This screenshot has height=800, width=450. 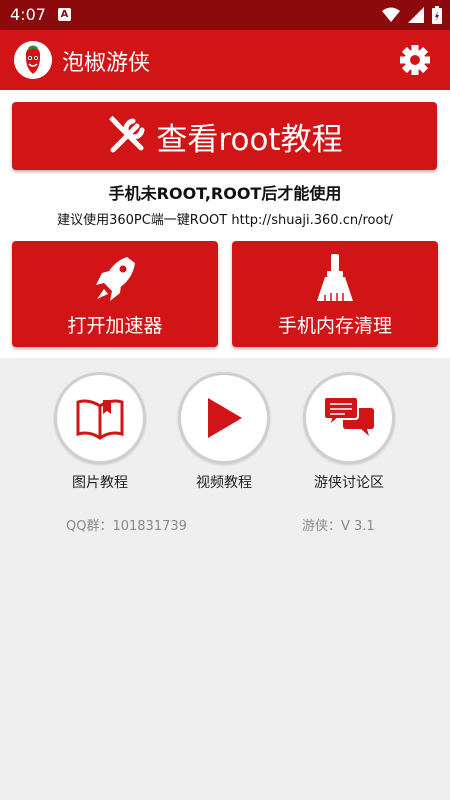 I want to click on status-indicators, so click(x=412, y=15).